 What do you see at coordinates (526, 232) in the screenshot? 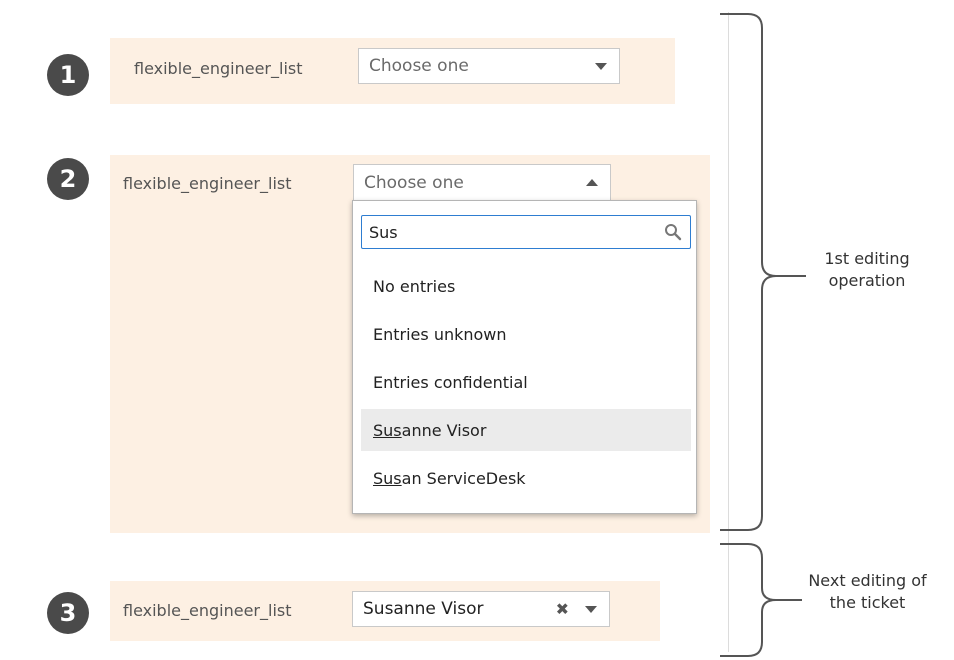
I see `search-input: Sus` at bounding box center [526, 232].